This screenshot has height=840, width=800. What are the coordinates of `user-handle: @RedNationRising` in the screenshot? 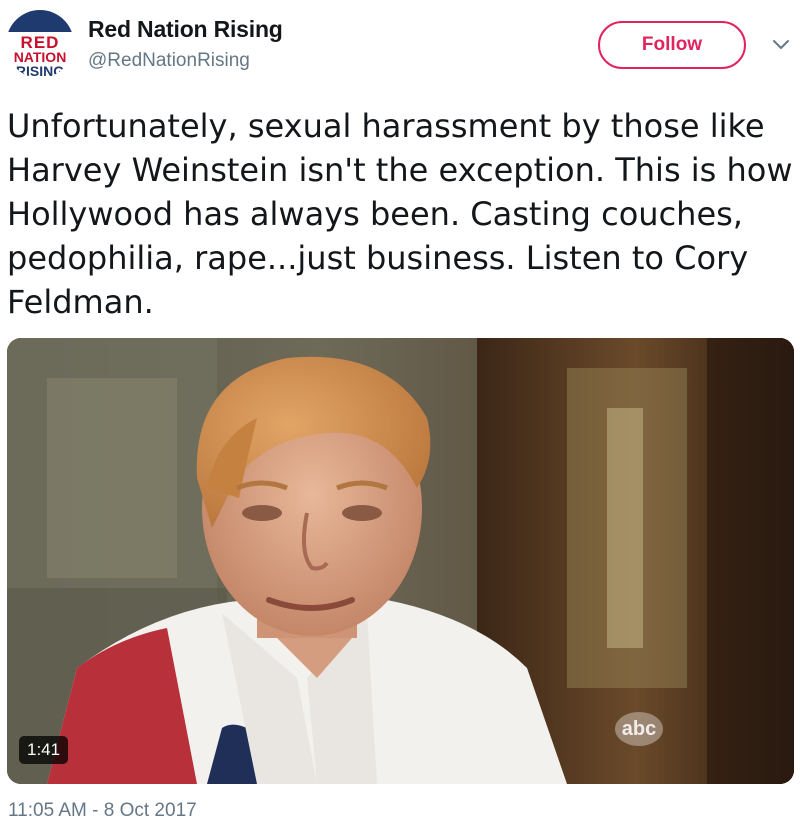 It's located at (169, 61).